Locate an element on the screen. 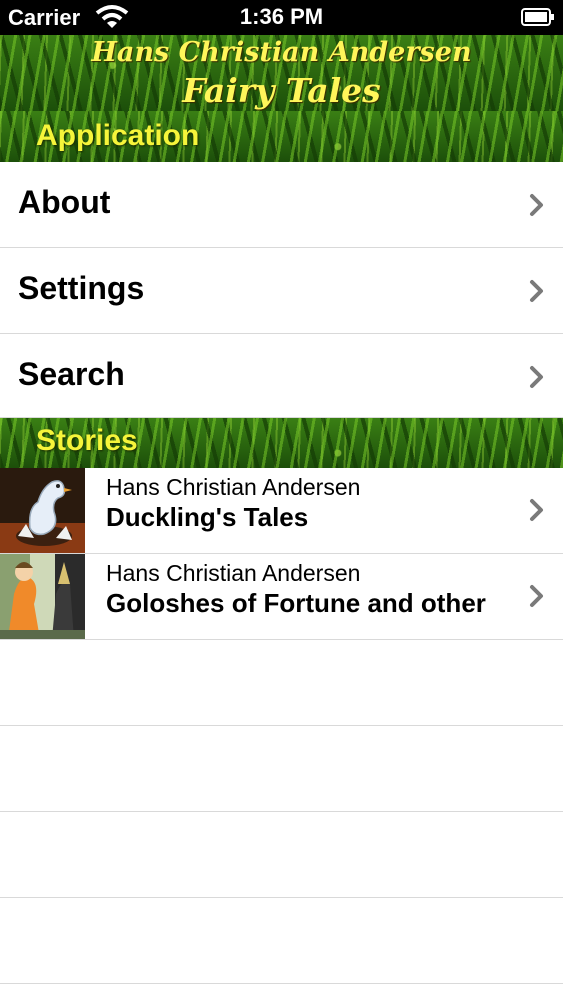 The width and height of the screenshot is (563, 1000). banner-author: Hans Christian Andersen is located at coordinates (281, 52).